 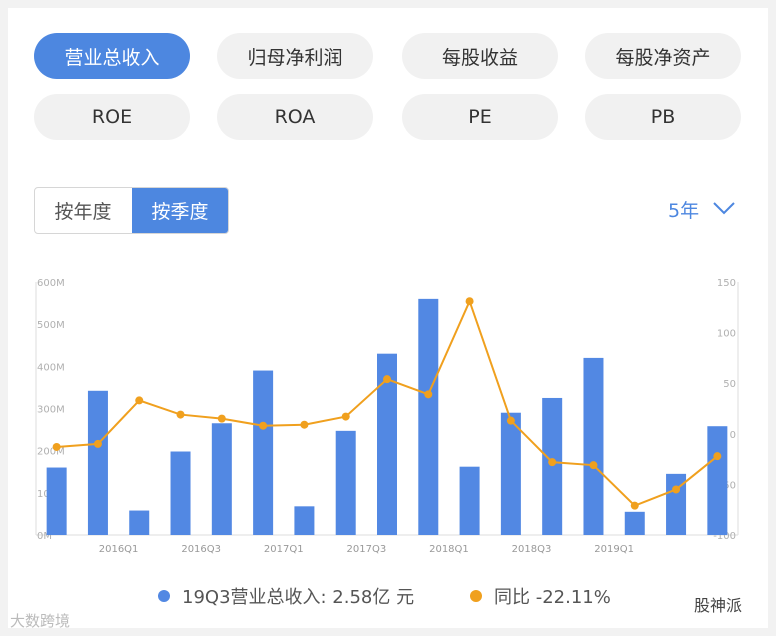 I want to click on right-tick-label: 150, so click(x=726, y=283).